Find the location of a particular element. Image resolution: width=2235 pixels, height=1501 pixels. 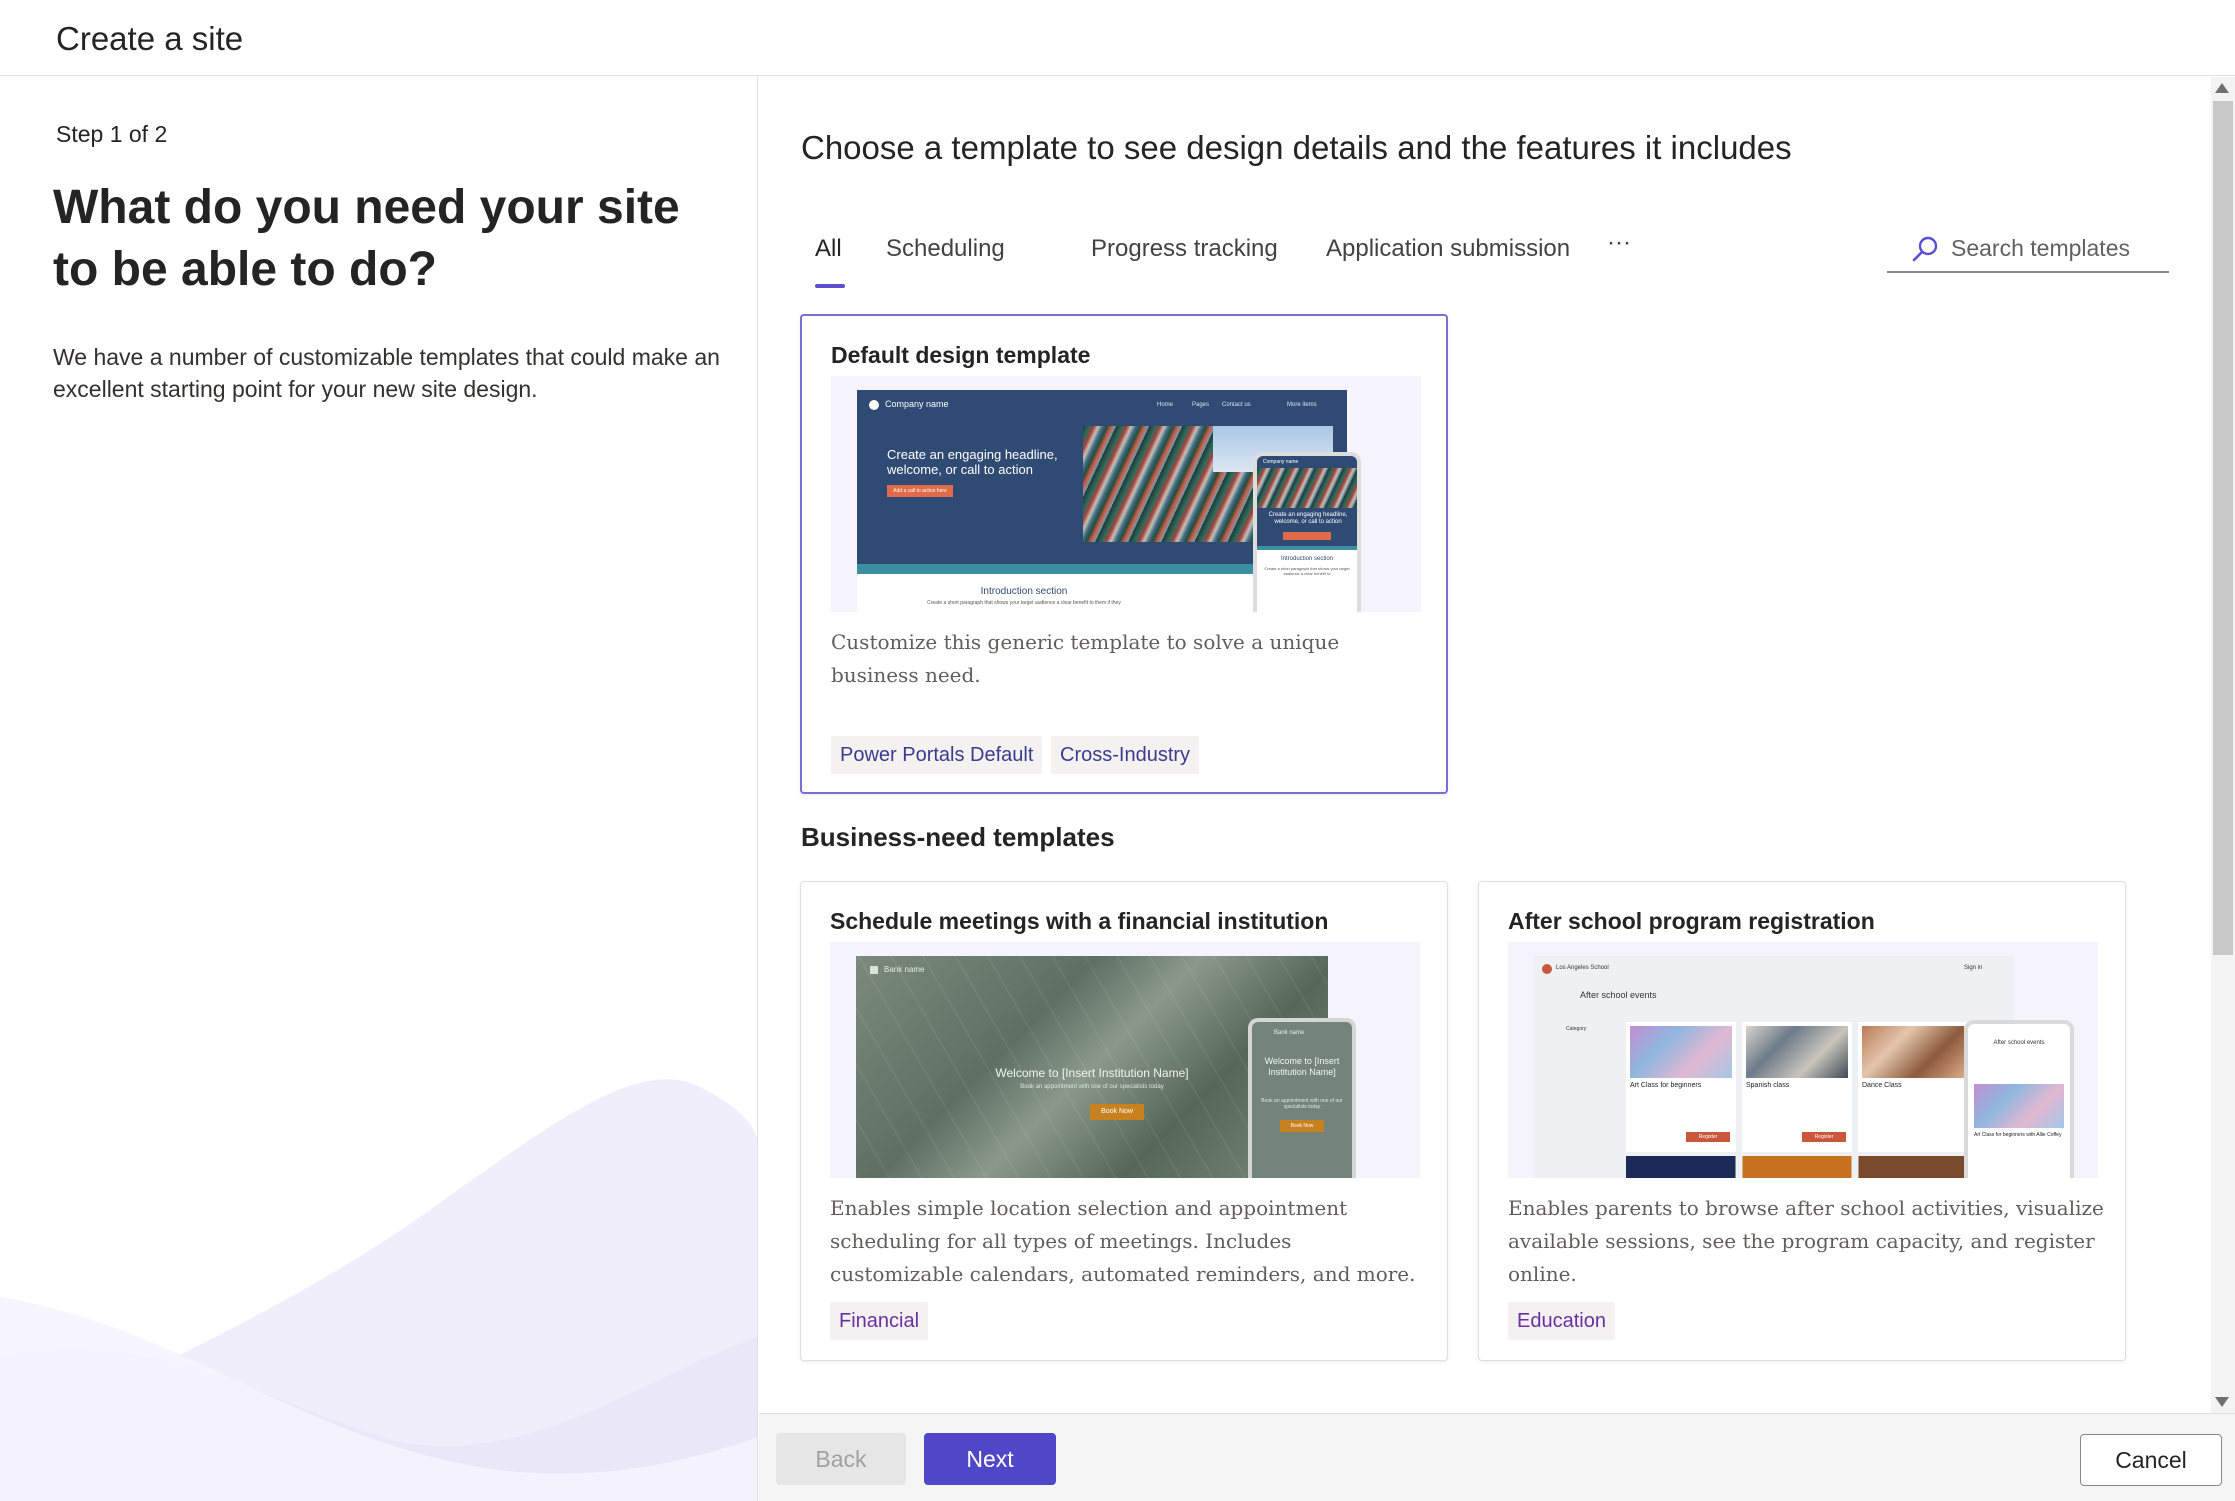

back-button: Back is located at coordinates (841, 1459).